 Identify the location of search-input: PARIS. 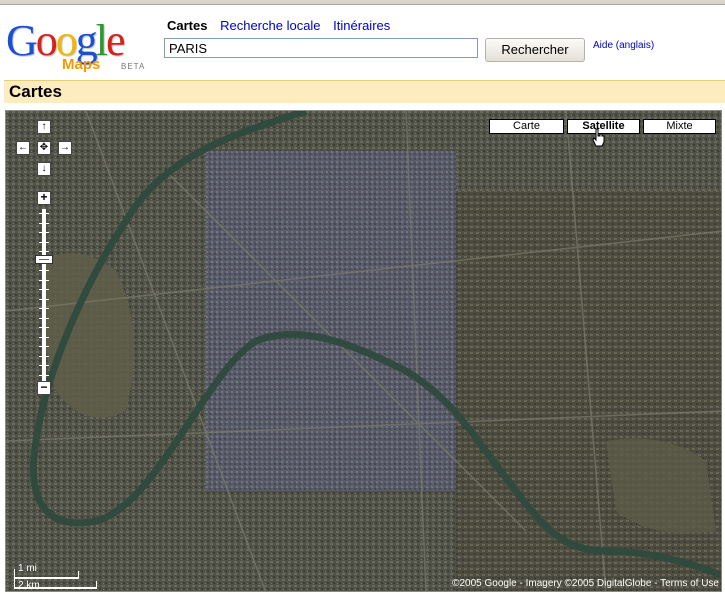
(321, 48).